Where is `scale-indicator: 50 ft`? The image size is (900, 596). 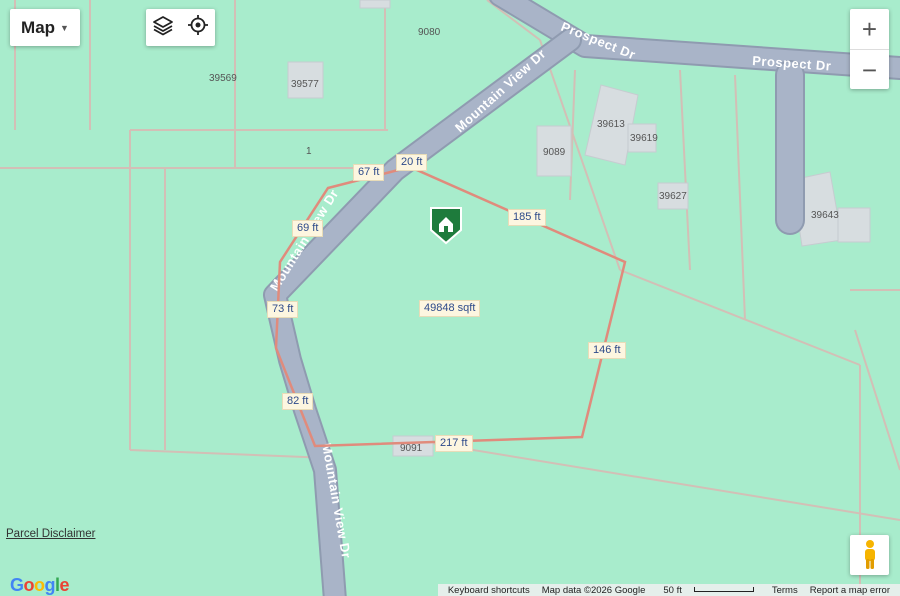 scale-indicator: 50 ft is located at coordinates (708, 590).